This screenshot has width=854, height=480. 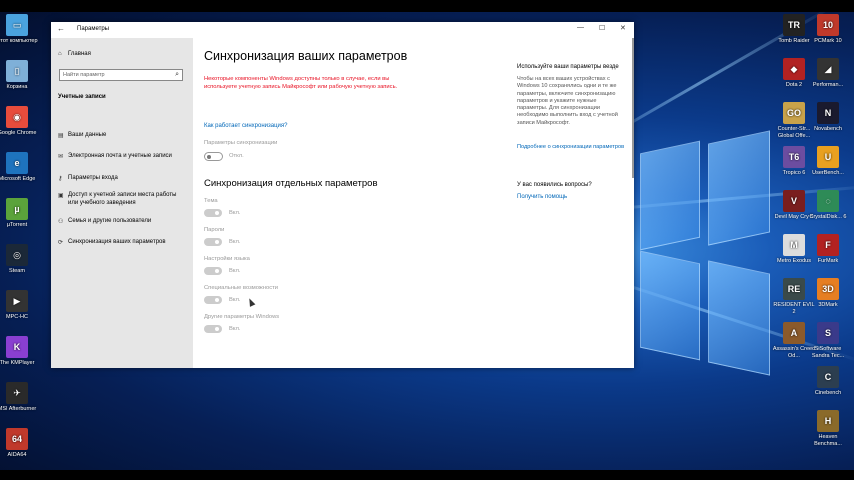 What do you see at coordinates (61, 196) in the screenshot?
I see `briefcase-icon: ▣` at bounding box center [61, 196].